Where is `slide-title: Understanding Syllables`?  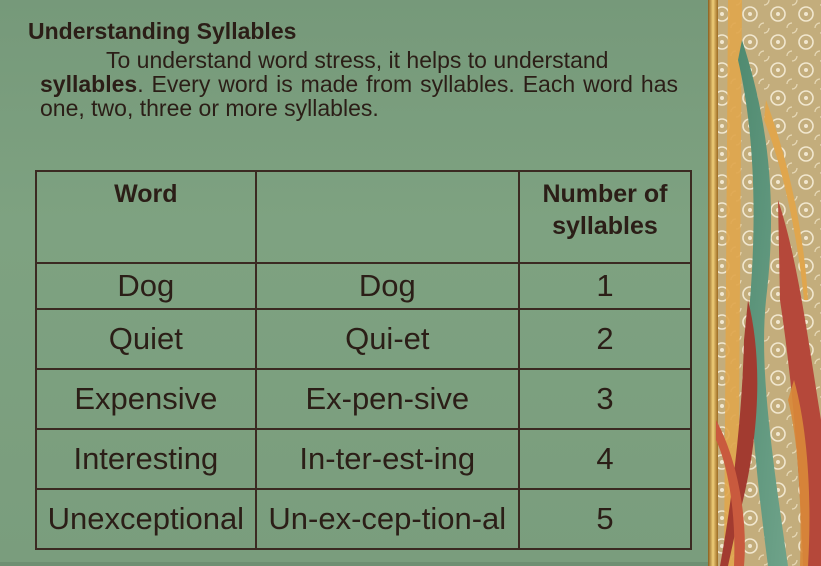
slide-title: Understanding Syllables is located at coordinates (162, 31).